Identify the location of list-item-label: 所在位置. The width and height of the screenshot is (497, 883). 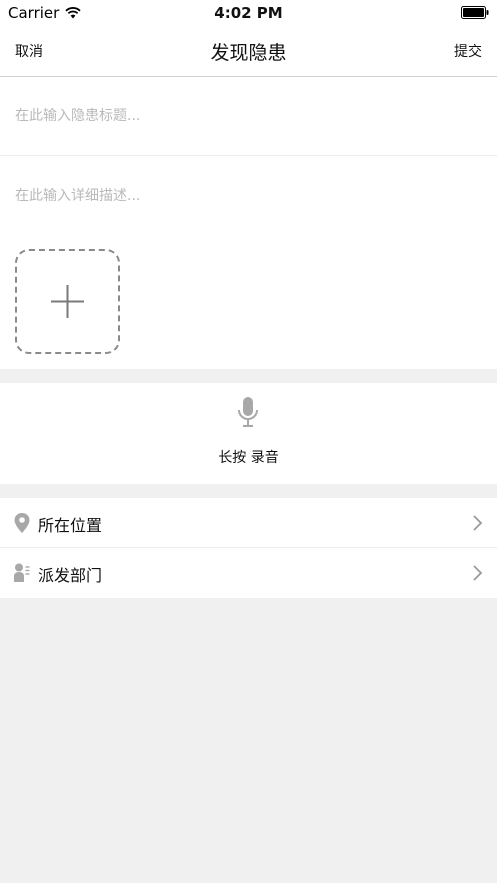
(70, 525).